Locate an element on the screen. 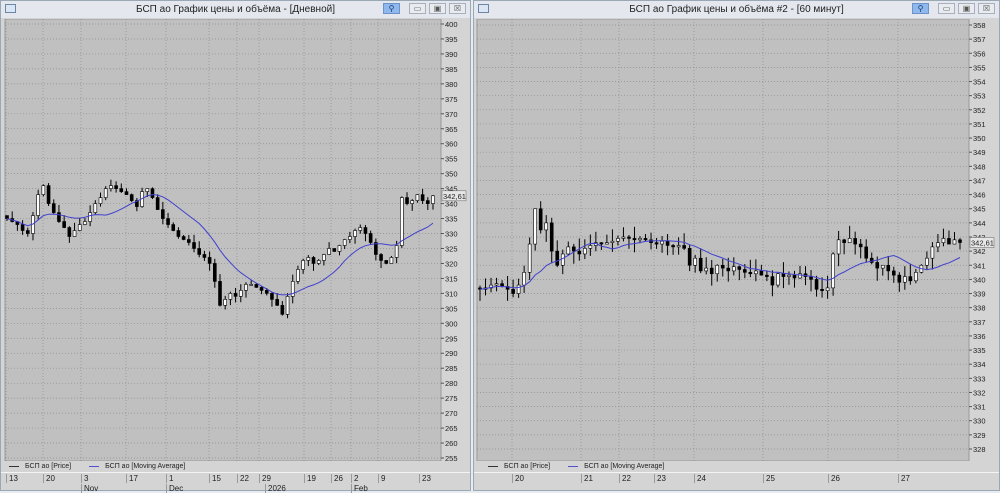 Image resolution: width=1000 pixels, height=493 pixels. y-tick-label: 305 is located at coordinates (451, 308).